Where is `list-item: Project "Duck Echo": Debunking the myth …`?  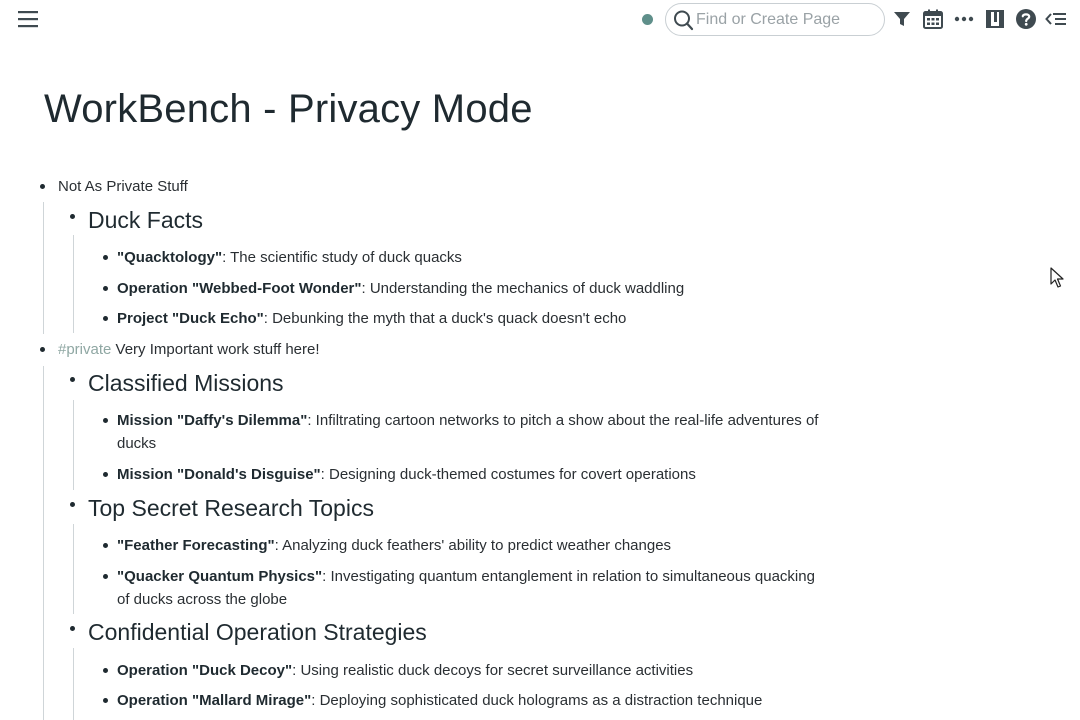 list-item: Project "Duck Echo": Debunking the myth … is located at coordinates (371, 318).